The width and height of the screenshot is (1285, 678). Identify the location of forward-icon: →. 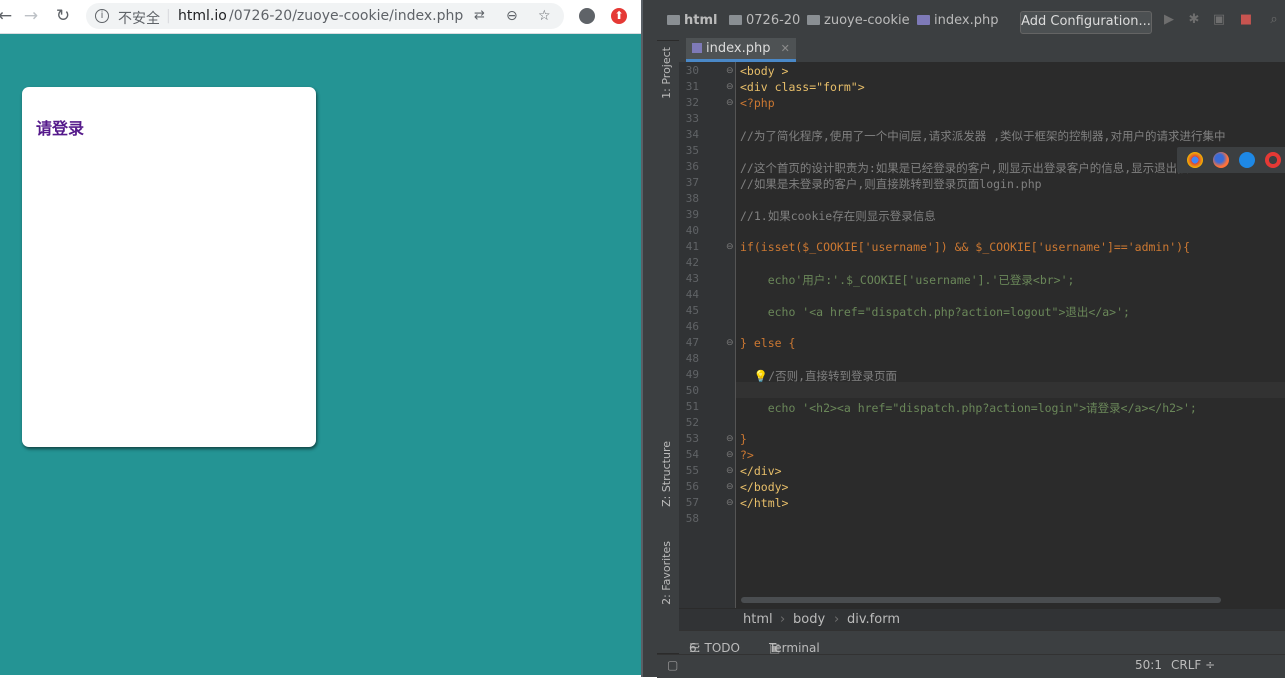
(31, 16).